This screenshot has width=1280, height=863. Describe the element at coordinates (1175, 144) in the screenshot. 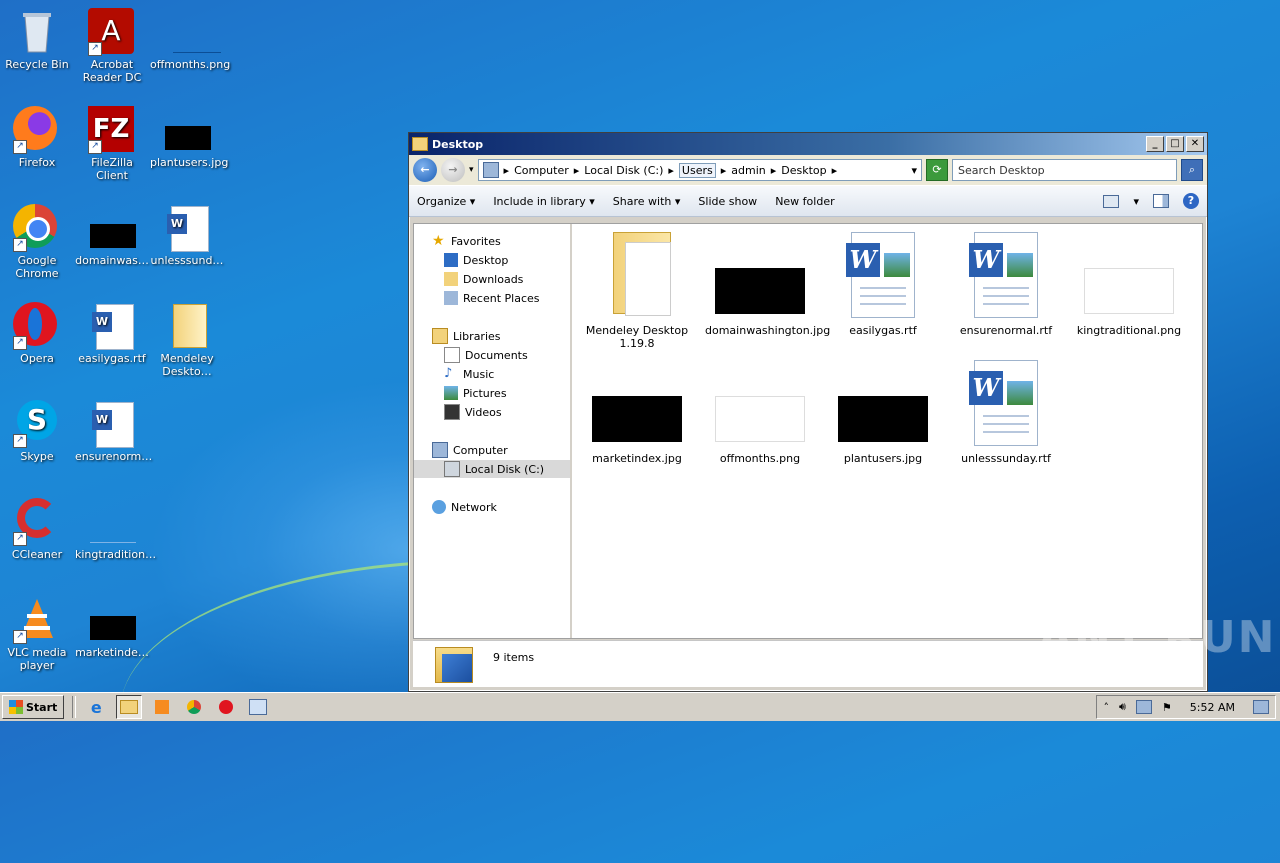

I see `maximize-button: □` at that location.